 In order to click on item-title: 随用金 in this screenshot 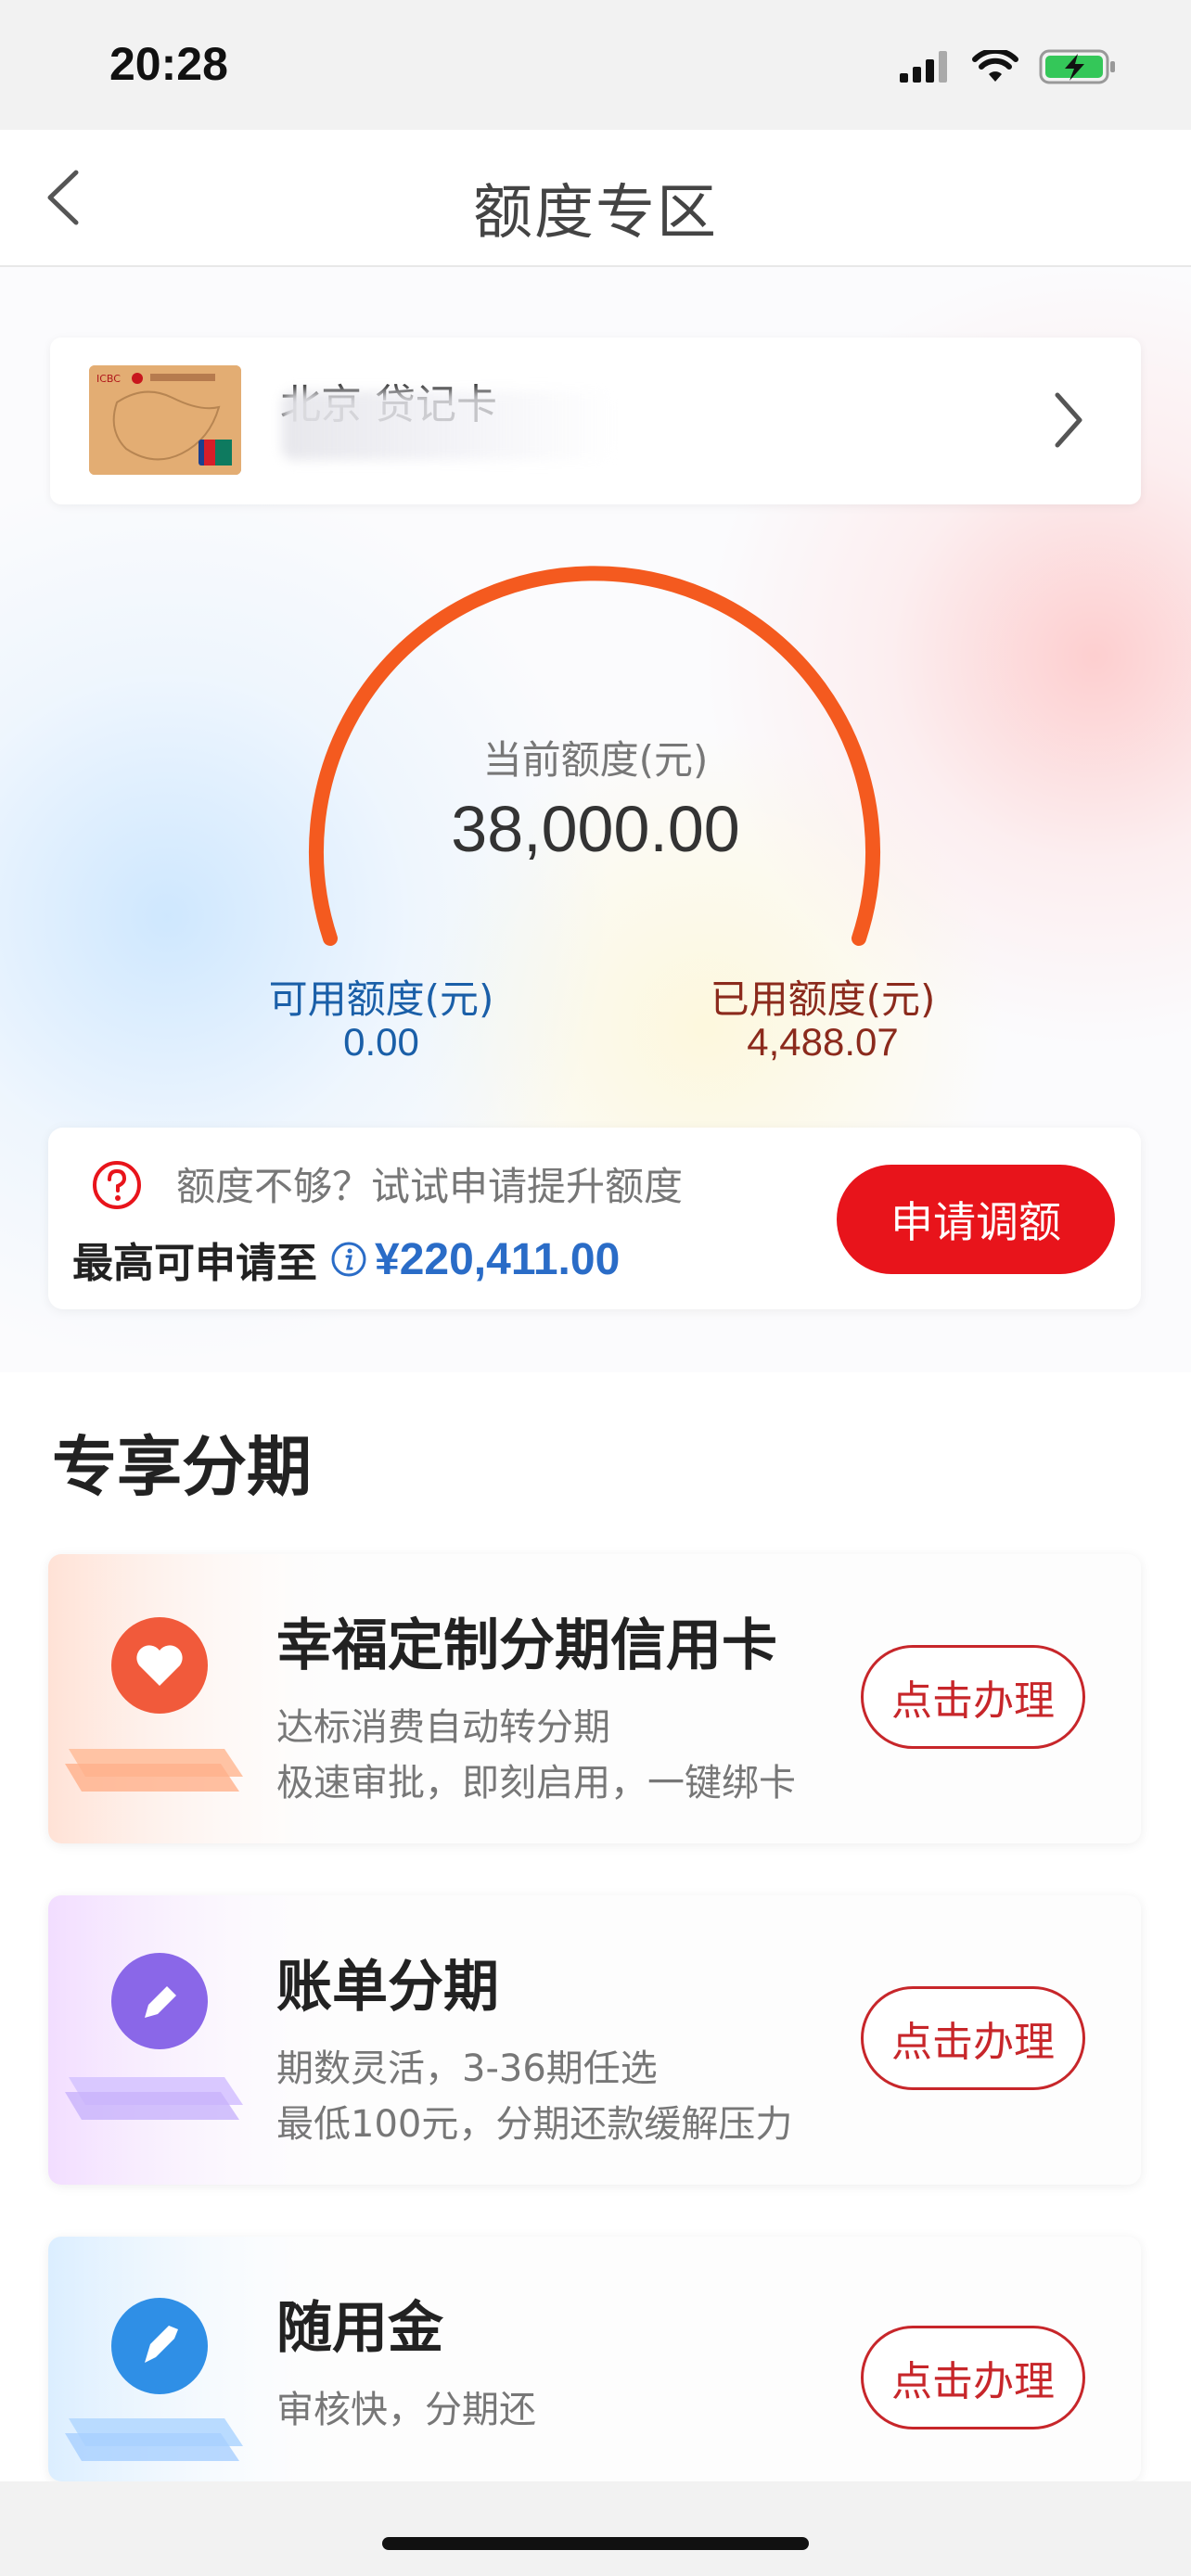, I will do `click(360, 2328)`.